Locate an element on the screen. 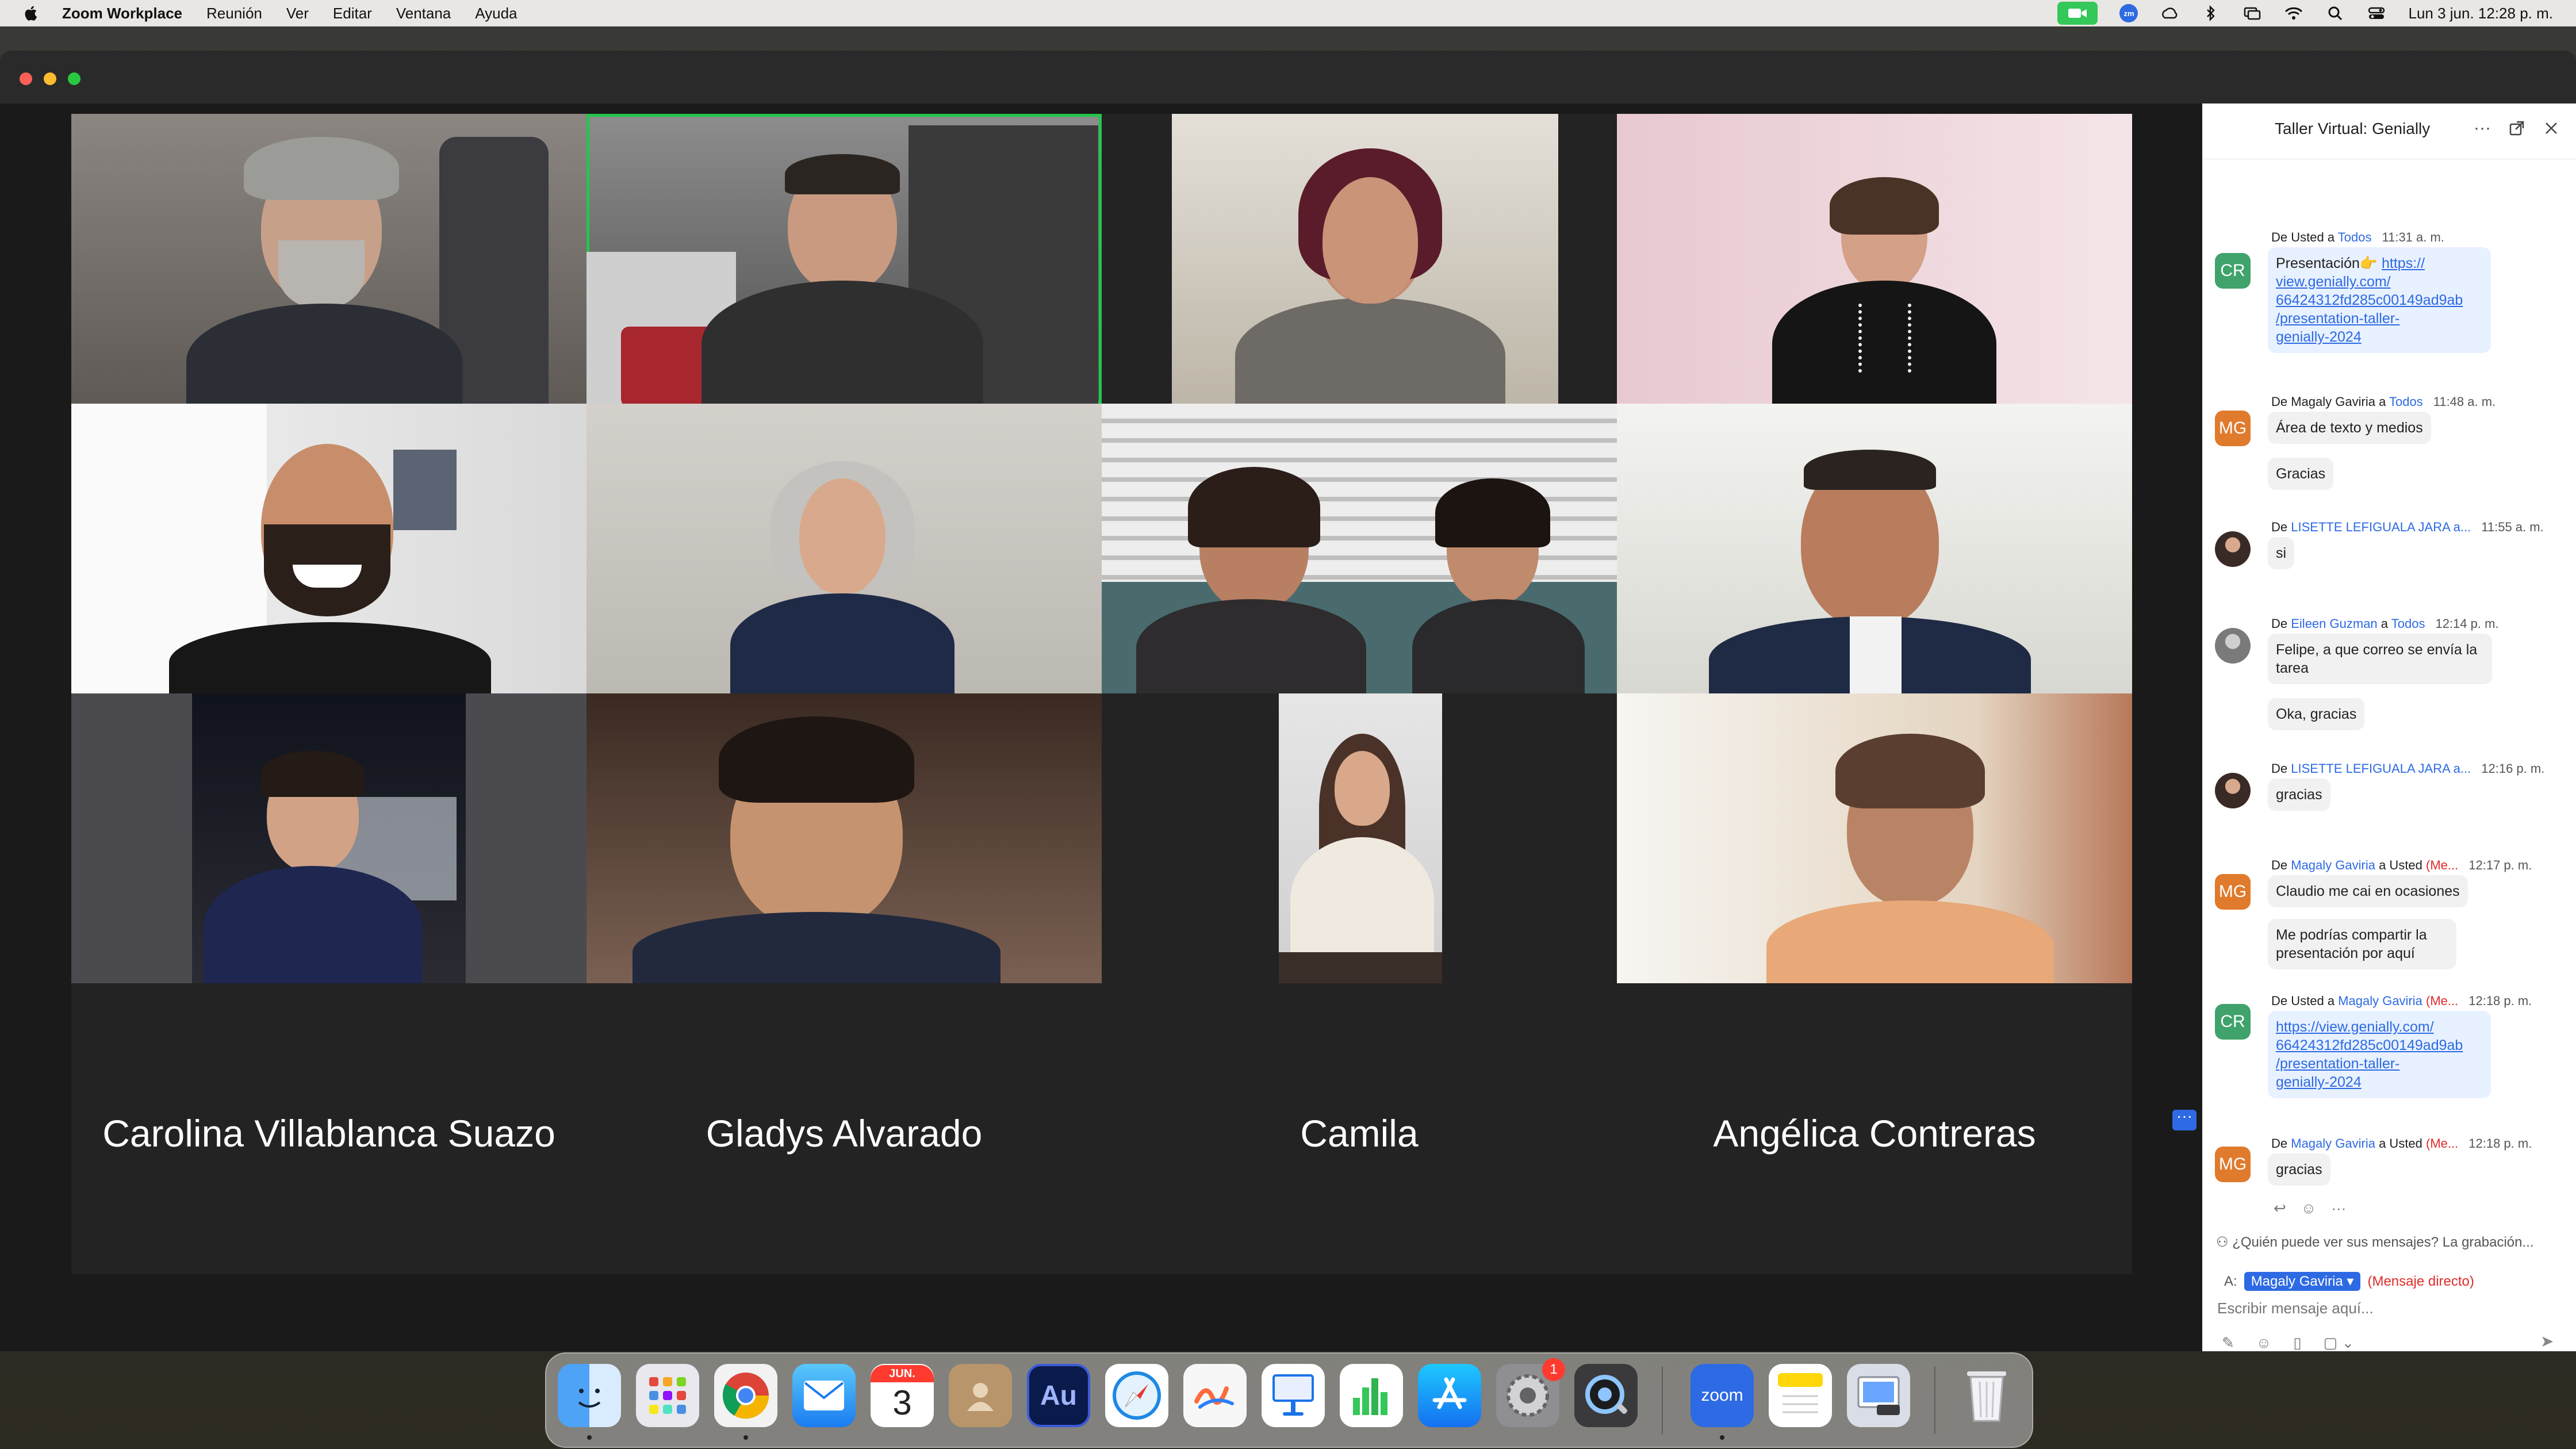 Image resolution: width=2576 pixels, height=1449 pixels. menu-reunion: Reunión is located at coordinates (234, 13).